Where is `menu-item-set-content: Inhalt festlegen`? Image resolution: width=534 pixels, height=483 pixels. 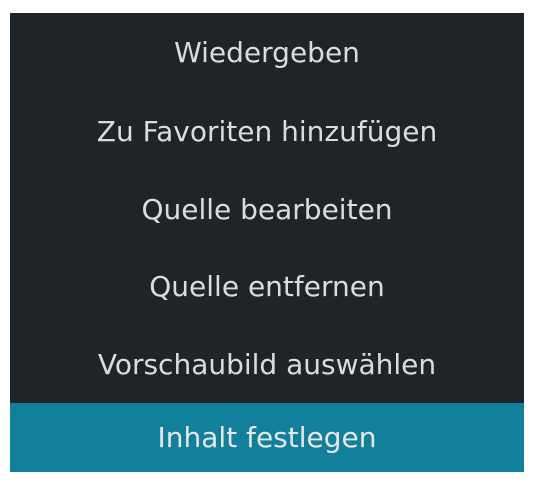 menu-item-set-content: Inhalt festlegen is located at coordinates (267, 437).